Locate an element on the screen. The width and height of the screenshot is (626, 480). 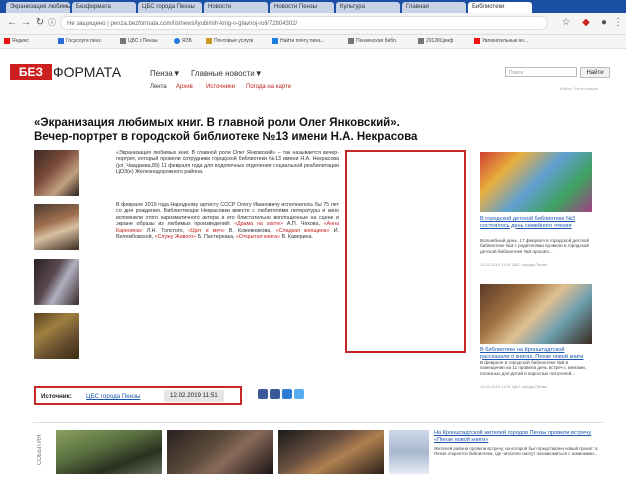
book-link: «Сладкая женщина» is located at coordinates (303, 231).